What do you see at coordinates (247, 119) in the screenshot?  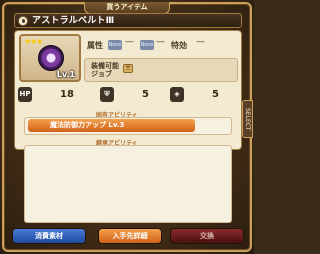 I see `select-side-tab: SELECT` at bounding box center [247, 119].